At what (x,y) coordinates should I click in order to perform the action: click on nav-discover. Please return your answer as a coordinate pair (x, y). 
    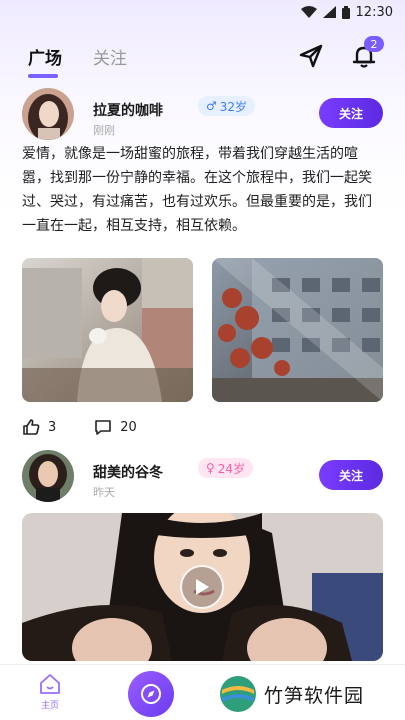
    Looking at the image, I should click on (151, 694).